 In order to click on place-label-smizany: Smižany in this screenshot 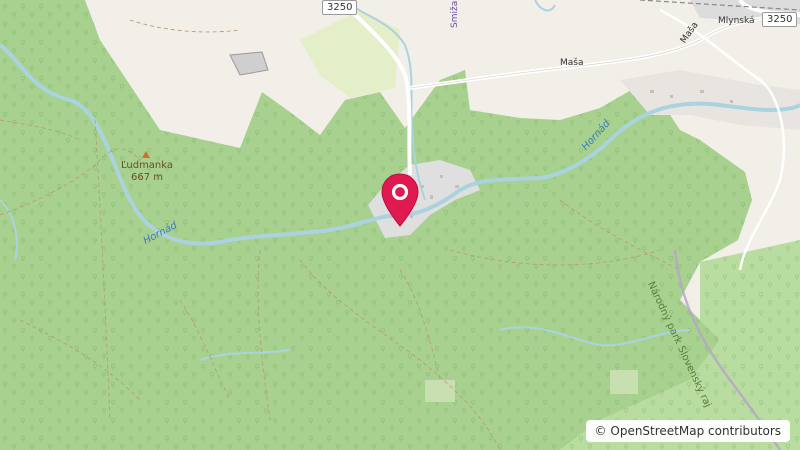, I will do `click(455, 14)`.